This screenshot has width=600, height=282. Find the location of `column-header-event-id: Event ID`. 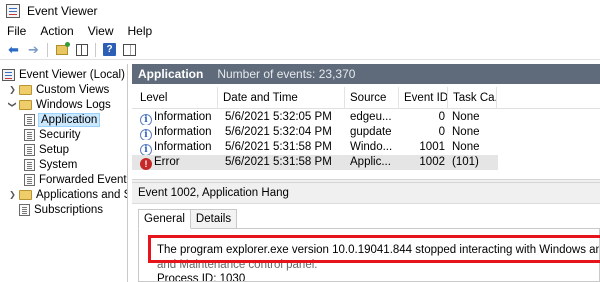

column-header-event-id: Event ID is located at coordinates (424, 98).